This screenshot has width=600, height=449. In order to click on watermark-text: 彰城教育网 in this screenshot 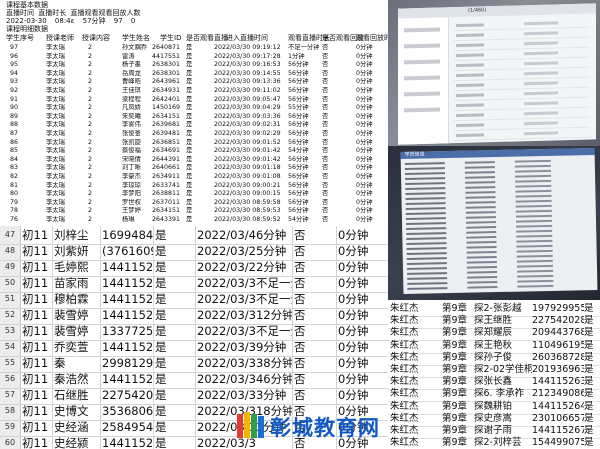, I will do `click(325, 428)`.